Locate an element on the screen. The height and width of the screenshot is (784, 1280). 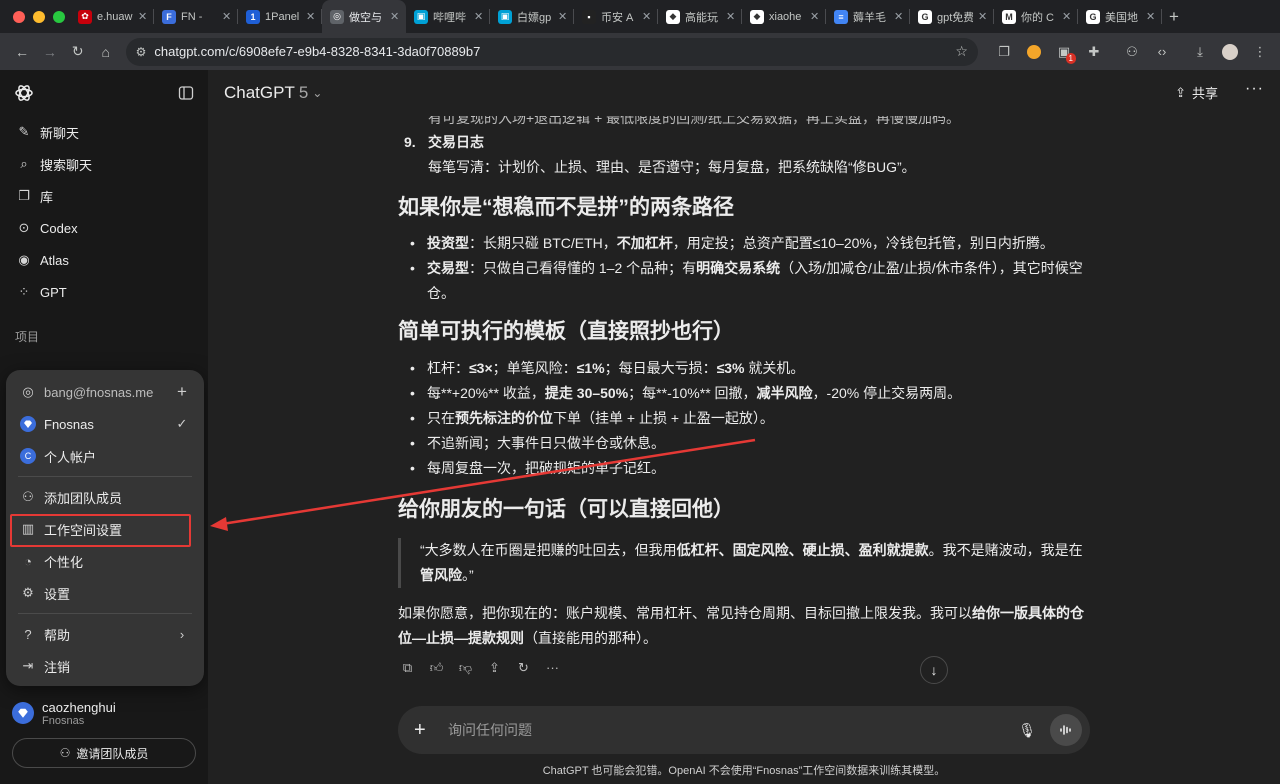
more-options-icon: ··· is located at coordinates (1254, 89).